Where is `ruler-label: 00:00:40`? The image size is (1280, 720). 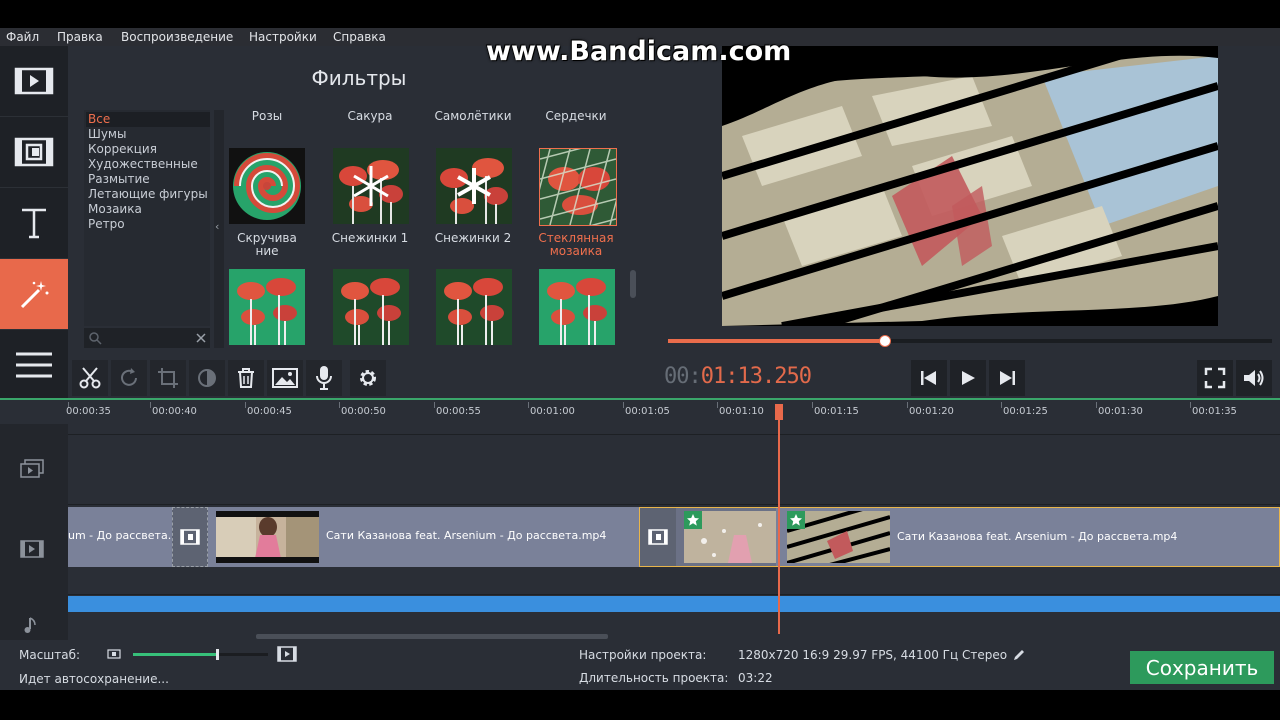 ruler-label: 00:00:40 is located at coordinates (174, 411).